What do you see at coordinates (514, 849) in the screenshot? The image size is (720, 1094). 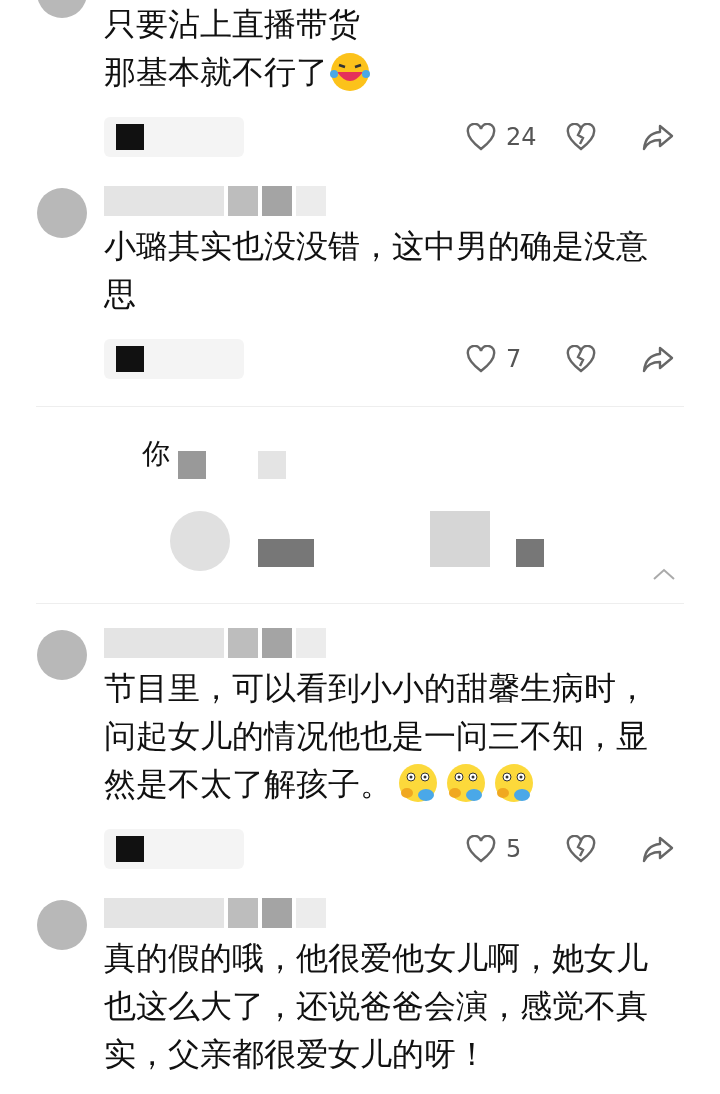 I see `like-count: 5` at bounding box center [514, 849].